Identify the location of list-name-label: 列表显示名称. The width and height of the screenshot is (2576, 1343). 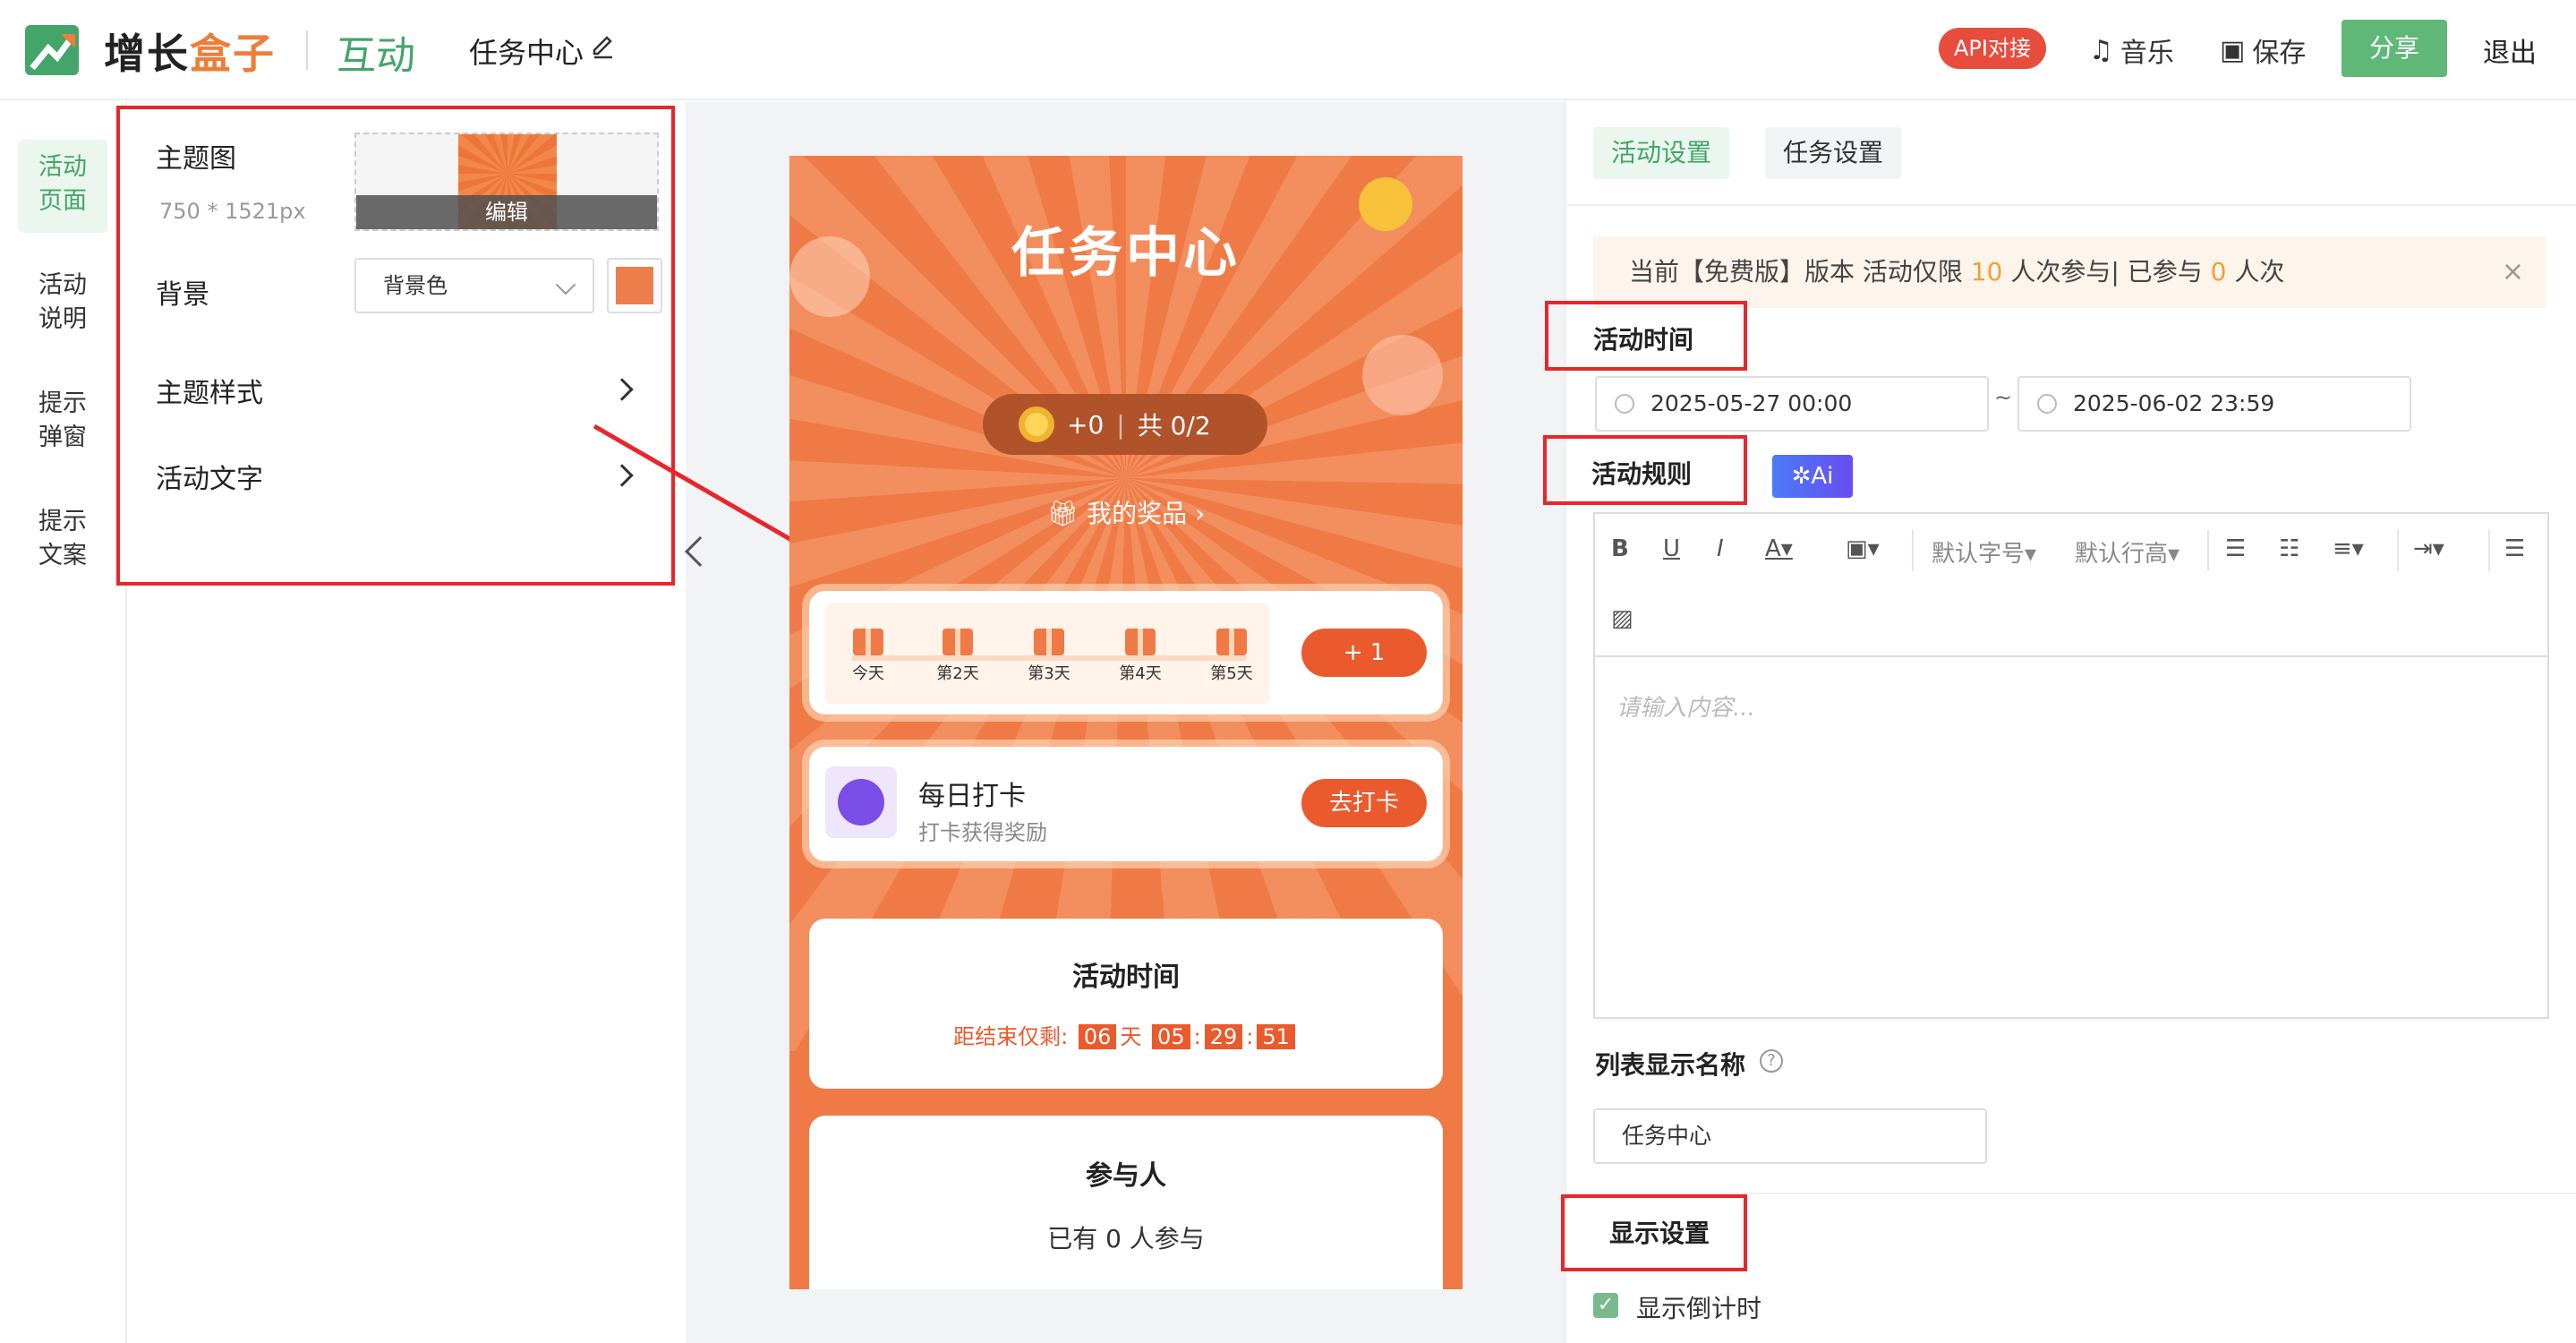
(1670, 1065).